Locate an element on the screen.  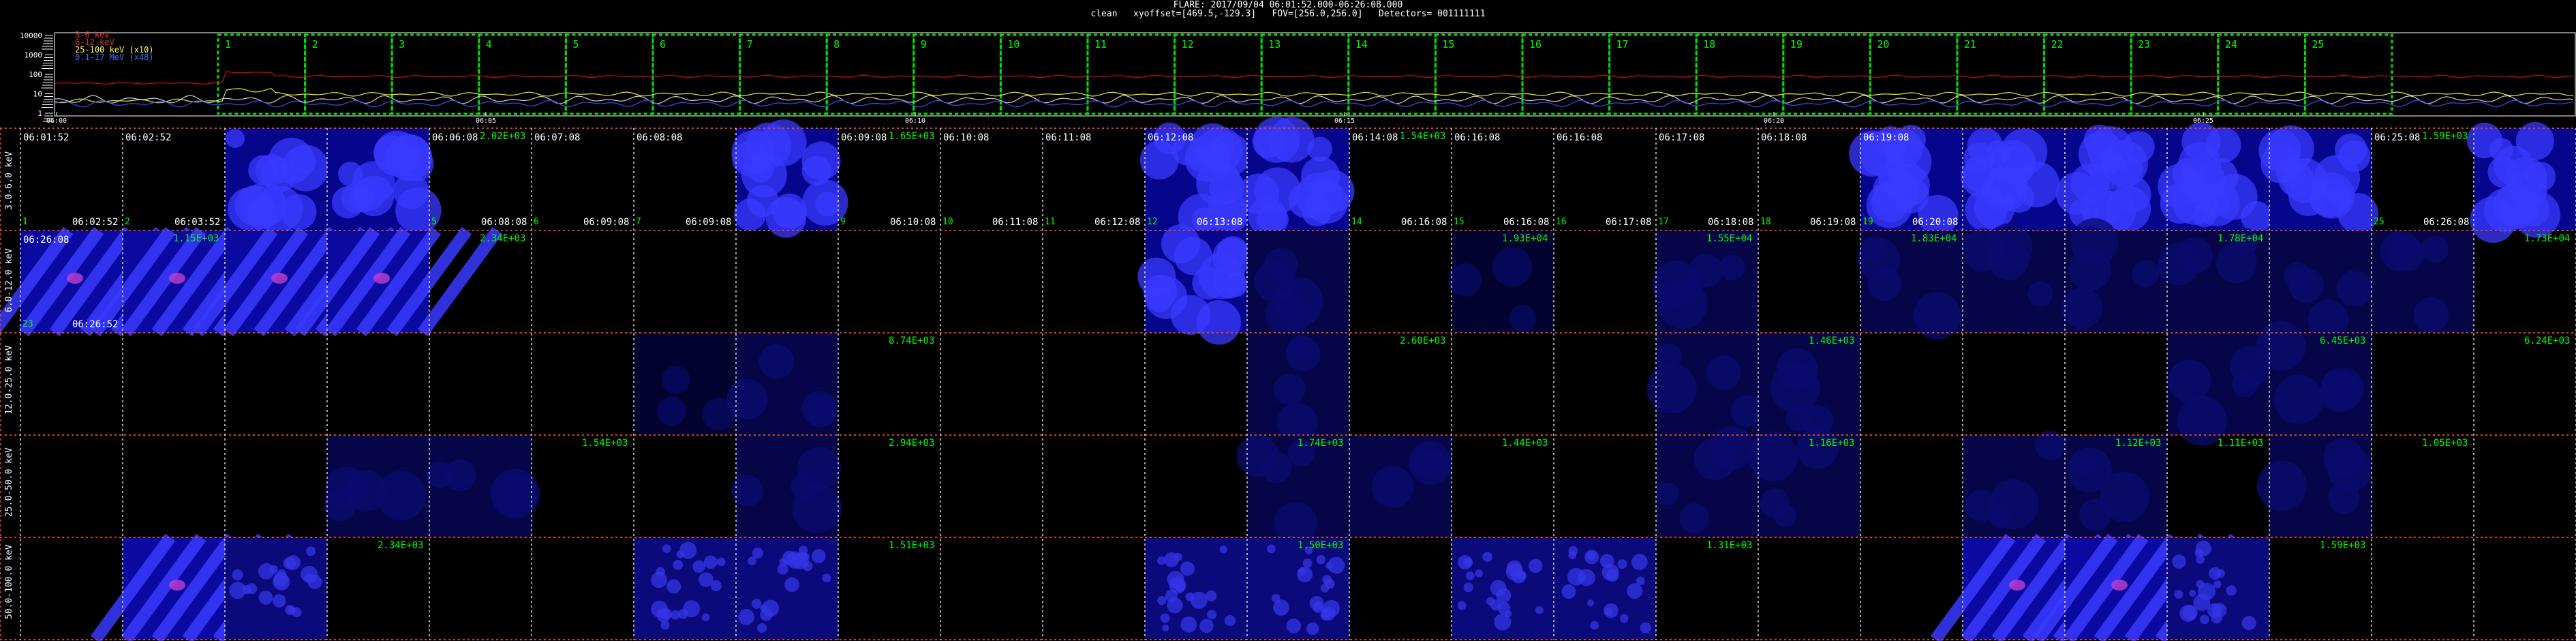
cell-end-time: 06:26:52 is located at coordinates (95, 324).